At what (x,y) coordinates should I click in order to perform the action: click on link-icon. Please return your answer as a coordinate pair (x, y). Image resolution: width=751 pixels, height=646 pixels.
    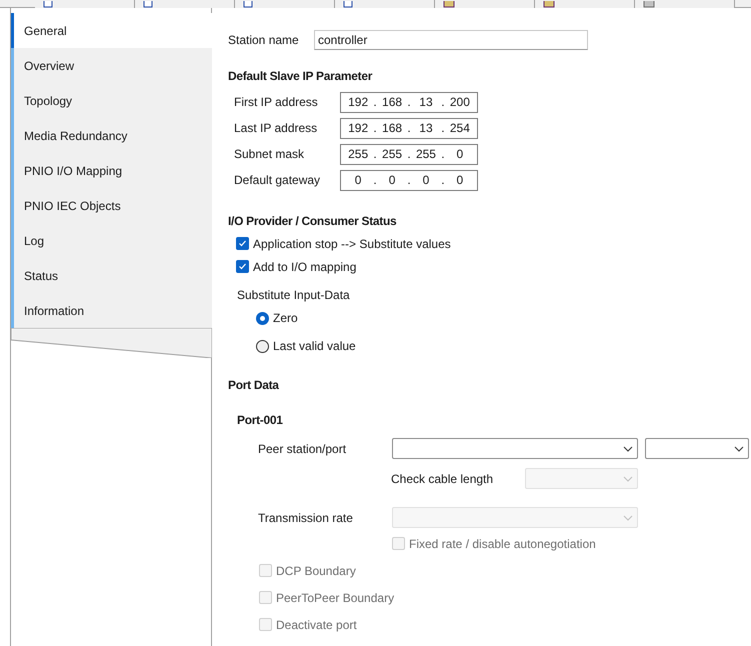
    Looking at the image, I should click on (649, 4).